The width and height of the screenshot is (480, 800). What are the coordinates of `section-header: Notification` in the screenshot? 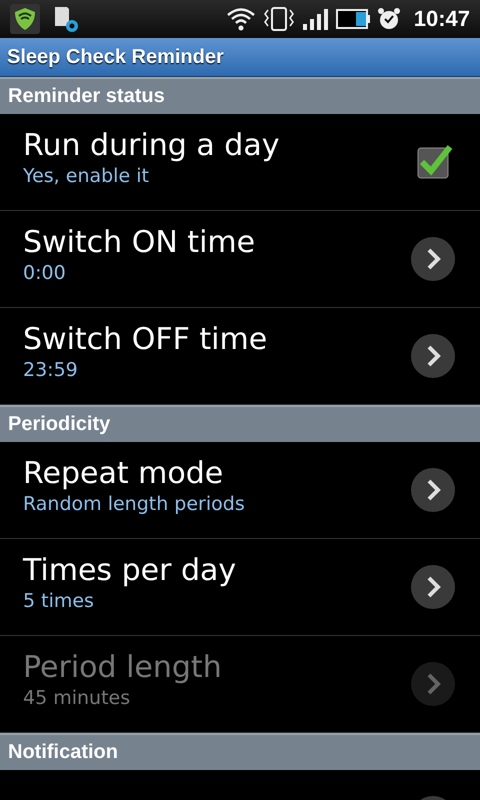 It's located at (240, 751).